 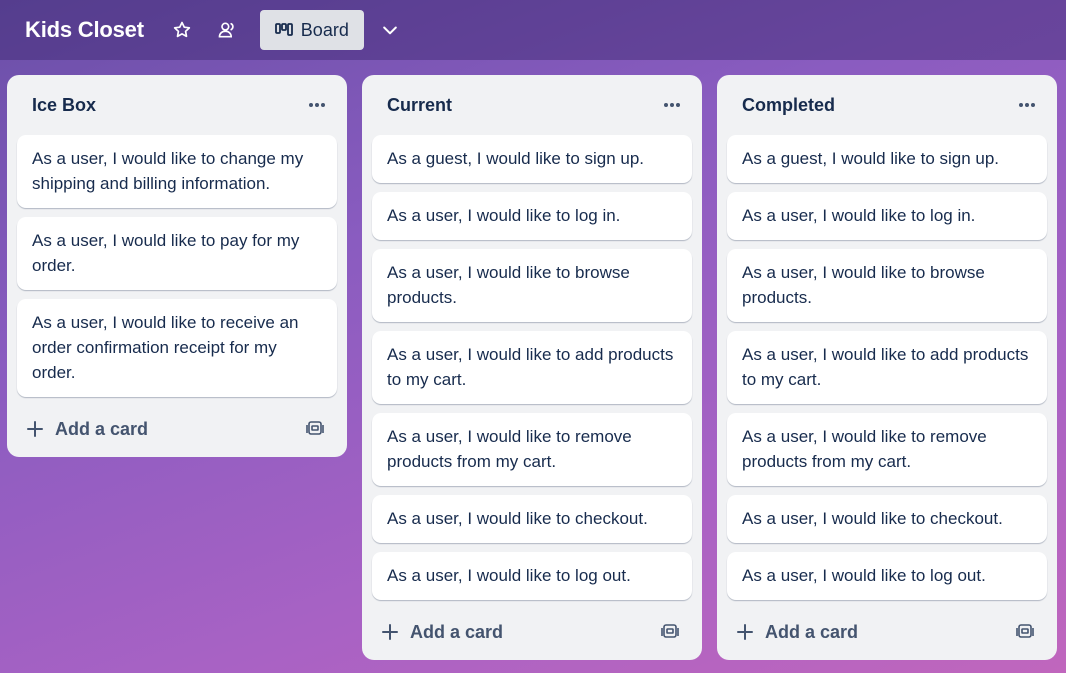 I want to click on board-title: Kids Closet, so click(x=84, y=30).